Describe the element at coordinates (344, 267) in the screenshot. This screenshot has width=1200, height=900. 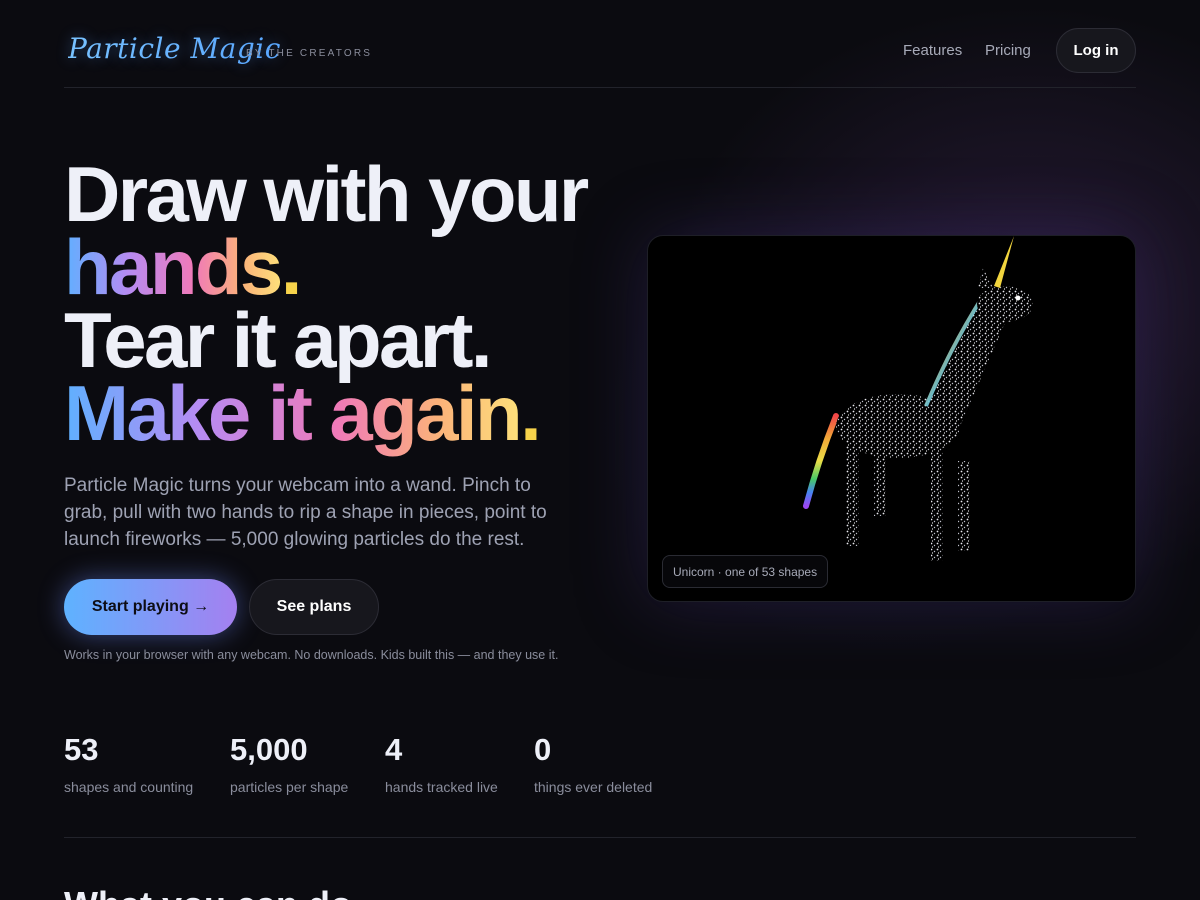
I see `hero-line-2: hands.` at that location.